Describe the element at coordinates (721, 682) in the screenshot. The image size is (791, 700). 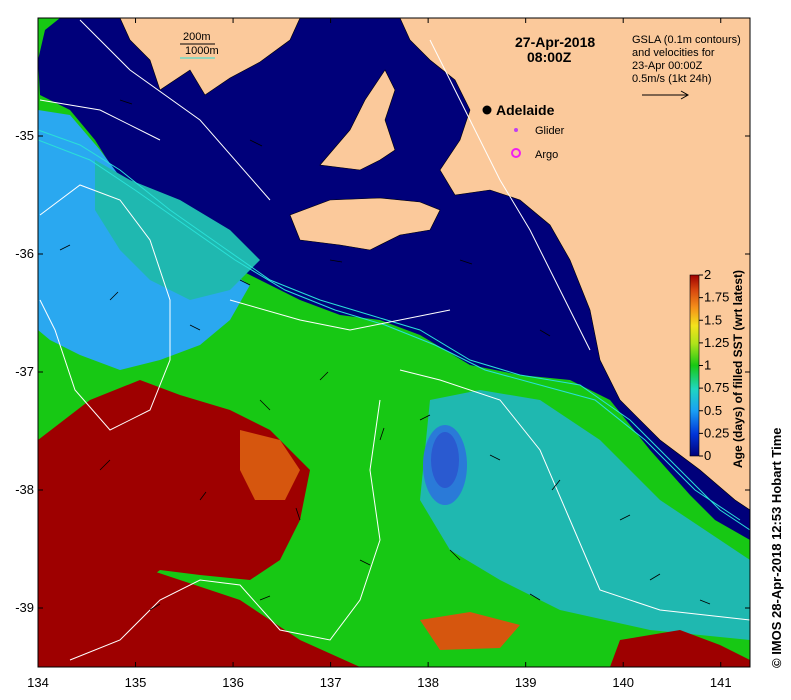
I see `x-tick-label: 141` at that location.